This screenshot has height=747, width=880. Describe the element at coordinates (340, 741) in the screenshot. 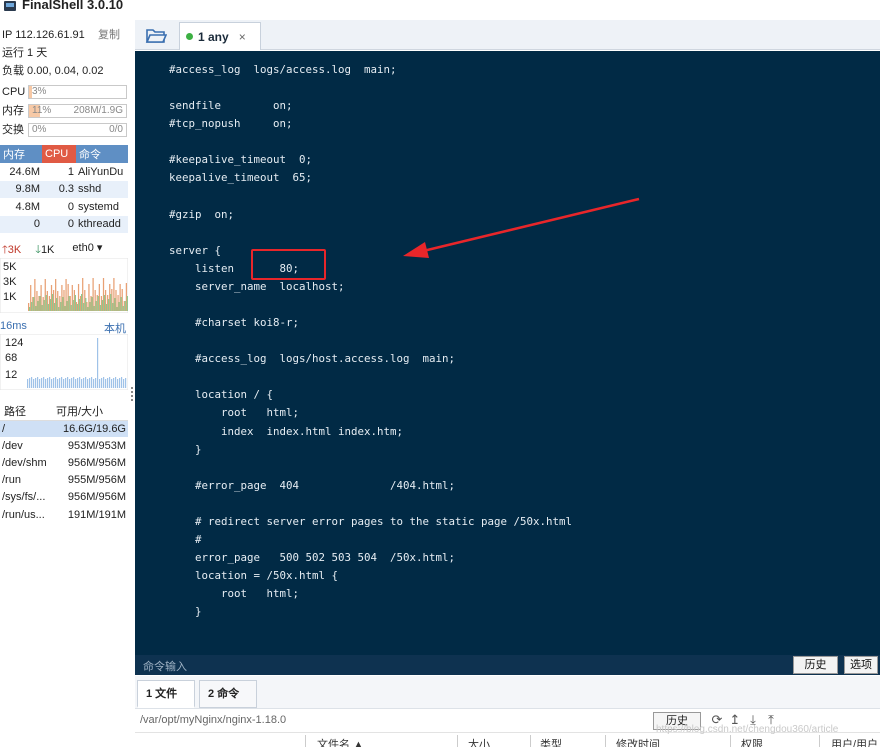

I see `col-filename: 文件名 ▲` at that location.